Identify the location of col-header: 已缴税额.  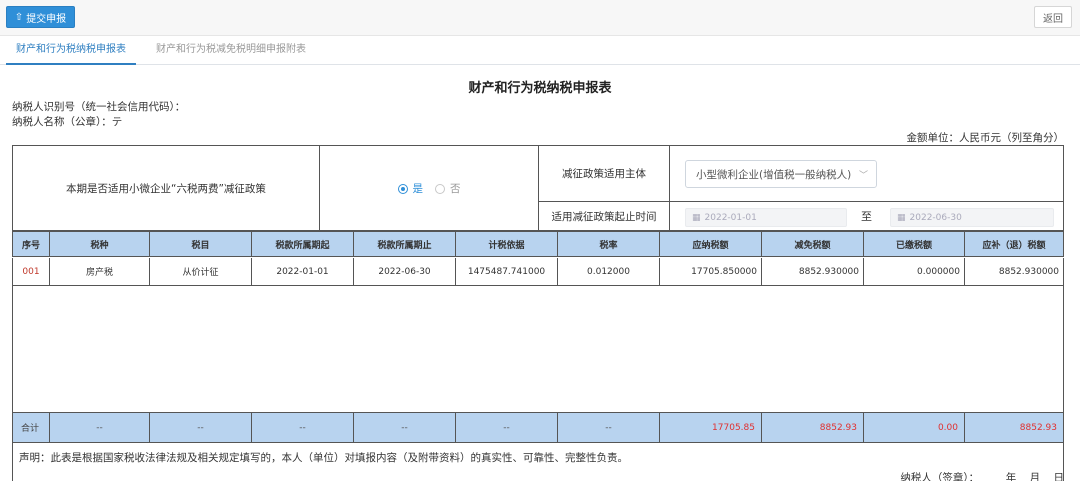
(914, 244).